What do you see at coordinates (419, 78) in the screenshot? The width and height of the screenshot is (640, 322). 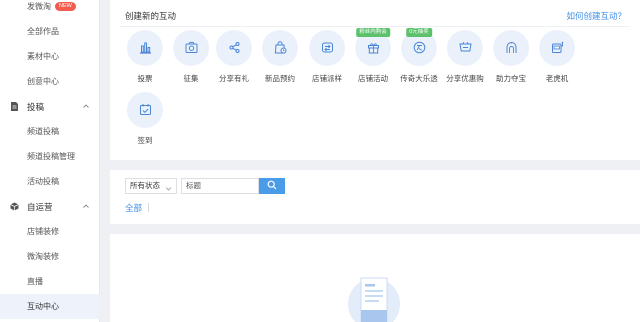 I see `tool-label: 传奇大乐透` at bounding box center [419, 78].